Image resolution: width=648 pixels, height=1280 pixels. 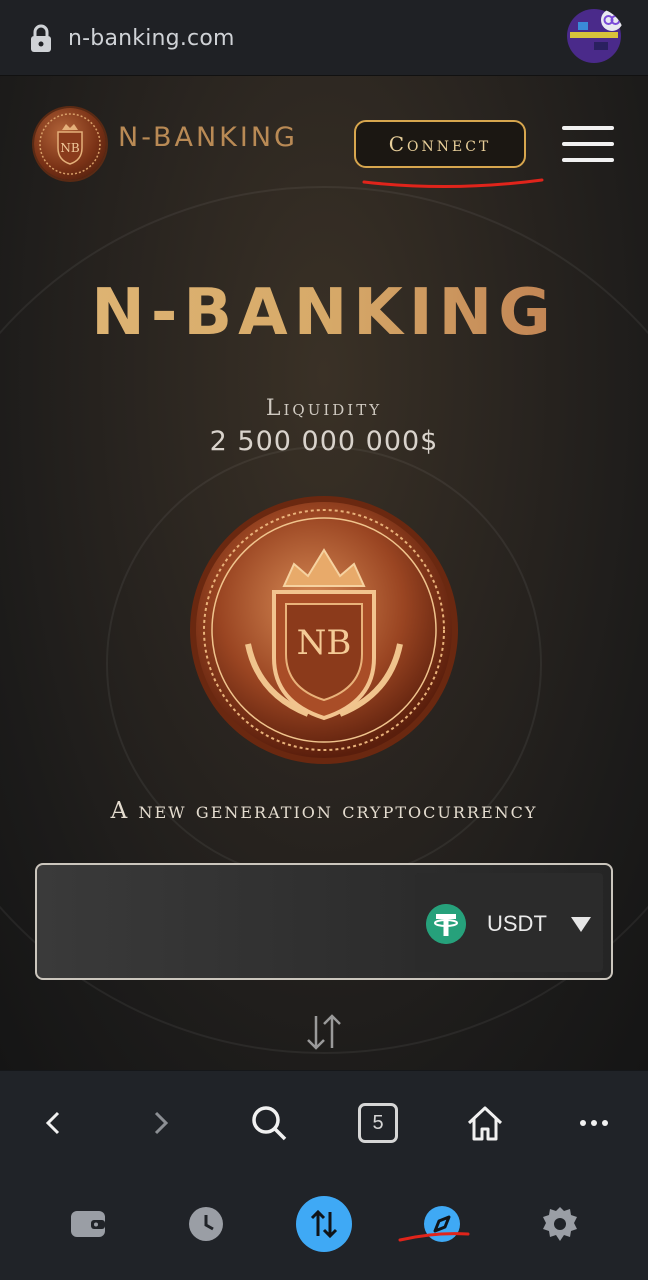 What do you see at coordinates (588, 144) in the screenshot?
I see `hamburger-menu-icon` at bounding box center [588, 144].